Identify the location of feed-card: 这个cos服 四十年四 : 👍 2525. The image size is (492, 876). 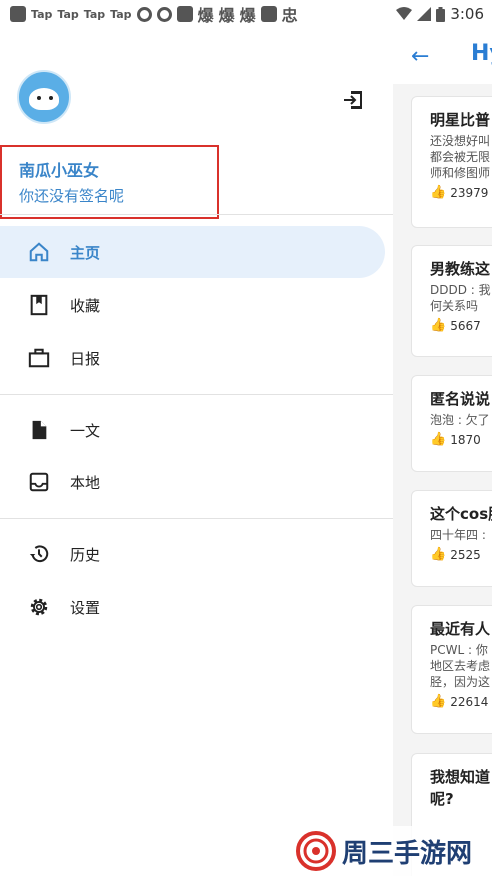
(451, 538).